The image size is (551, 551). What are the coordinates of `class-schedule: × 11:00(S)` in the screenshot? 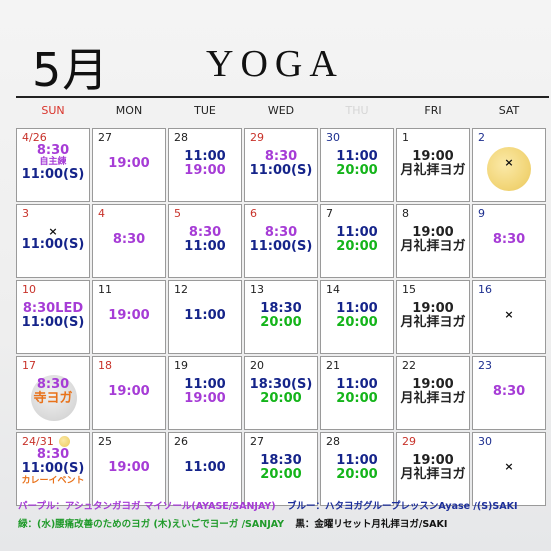 It's located at (53, 239).